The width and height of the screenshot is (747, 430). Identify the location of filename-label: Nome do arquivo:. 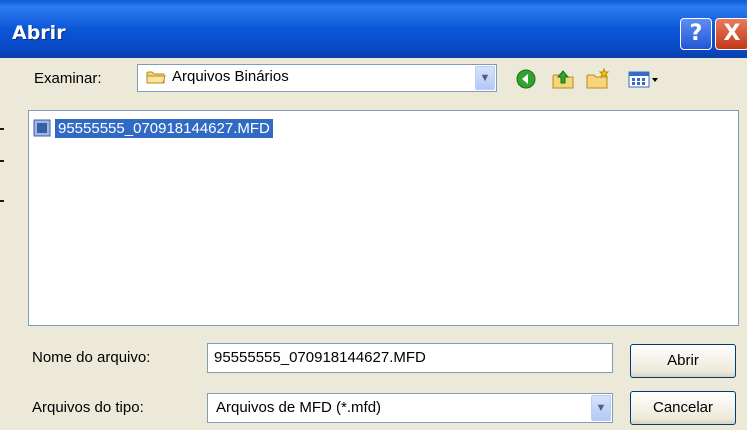
(91, 357).